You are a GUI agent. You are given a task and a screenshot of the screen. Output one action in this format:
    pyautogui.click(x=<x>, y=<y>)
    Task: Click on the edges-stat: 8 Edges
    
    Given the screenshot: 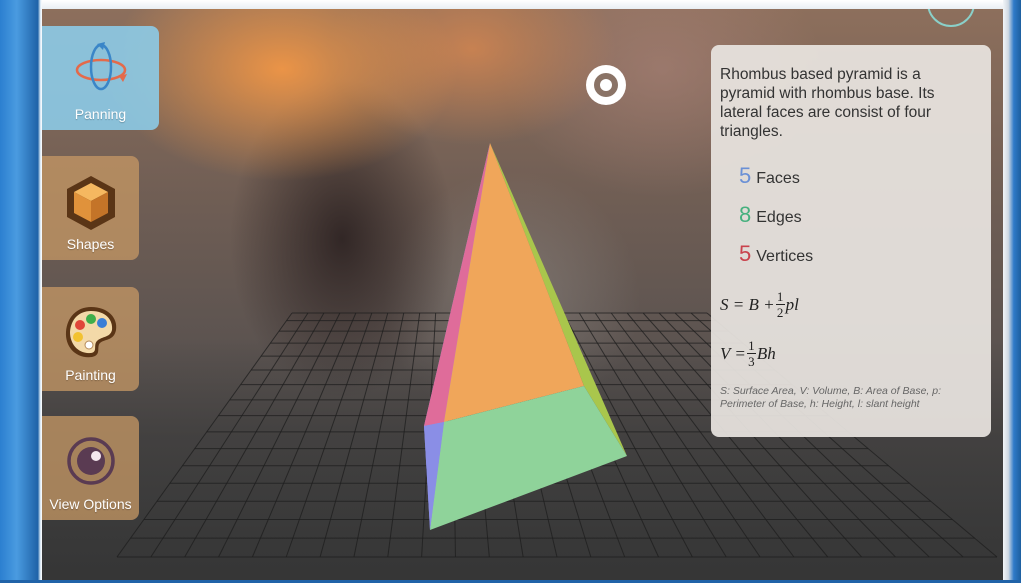 What is the action you would take?
    pyautogui.click(x=857, y=221)
    